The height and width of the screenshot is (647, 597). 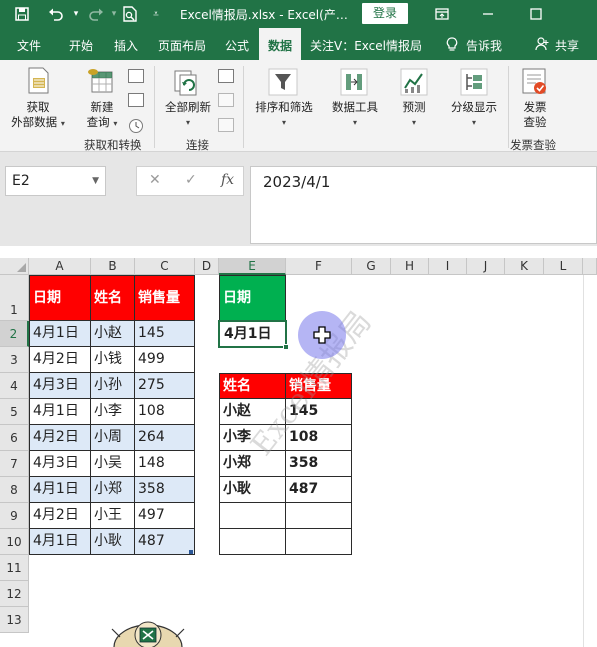 What do you see at coordinates (371, 266) in the screenshot?
I see `col-header-g: G` at bounding box center [371, 266].